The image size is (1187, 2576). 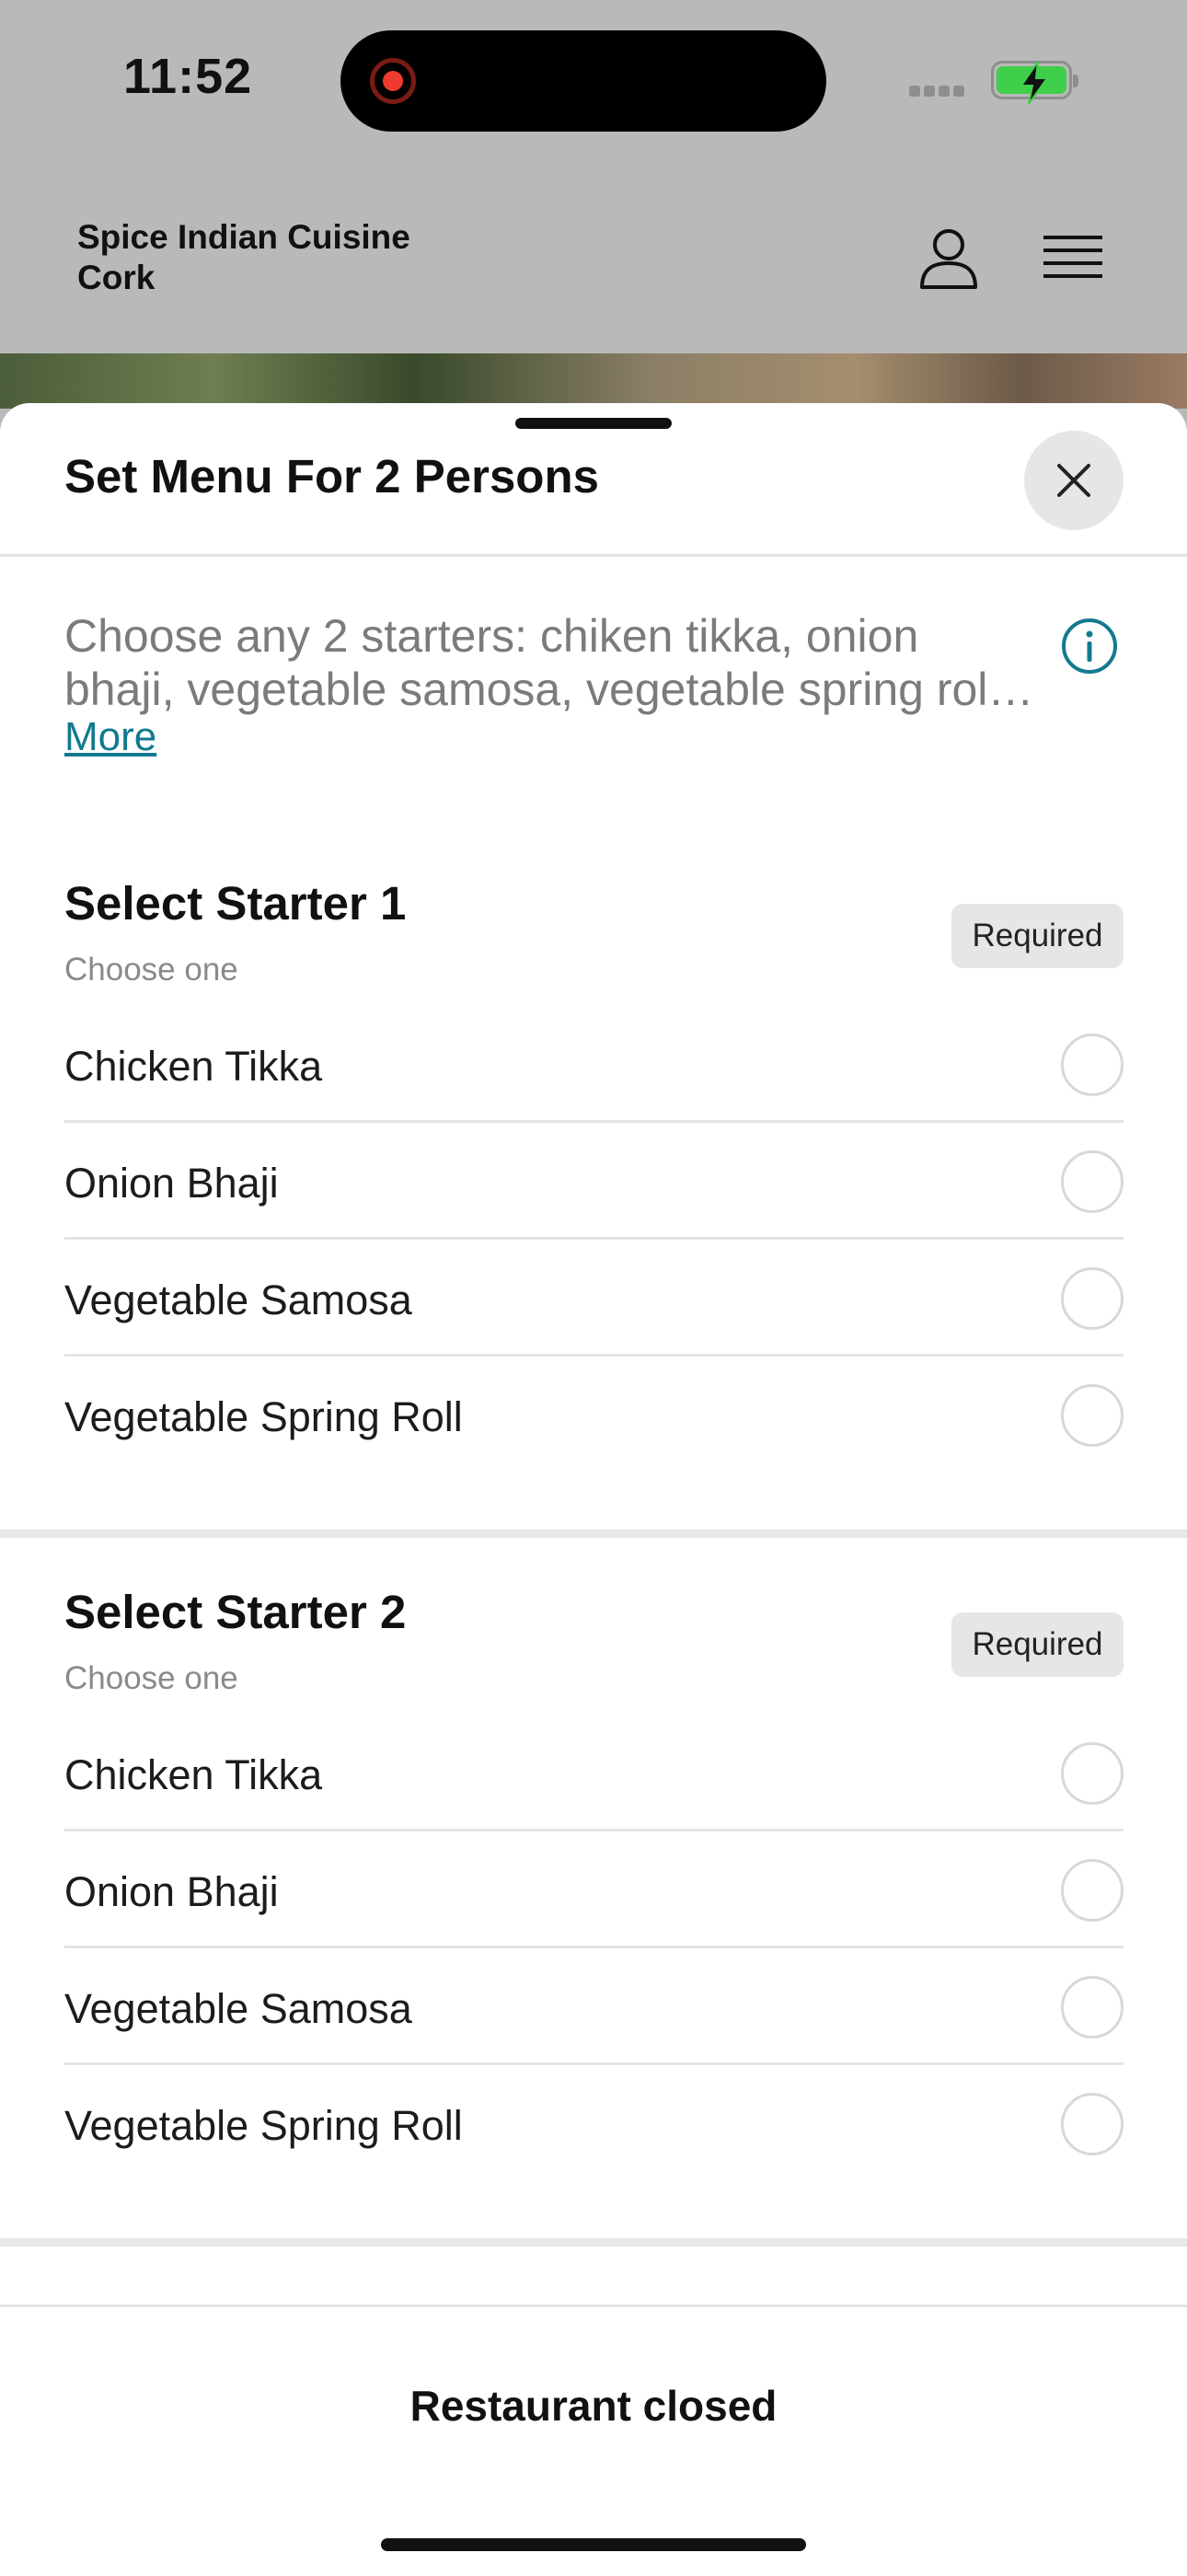 What do you see at coordinates (938, 93) in the screenshot?
I see `cellular-signal-icon` at bounding box center [938, 93].